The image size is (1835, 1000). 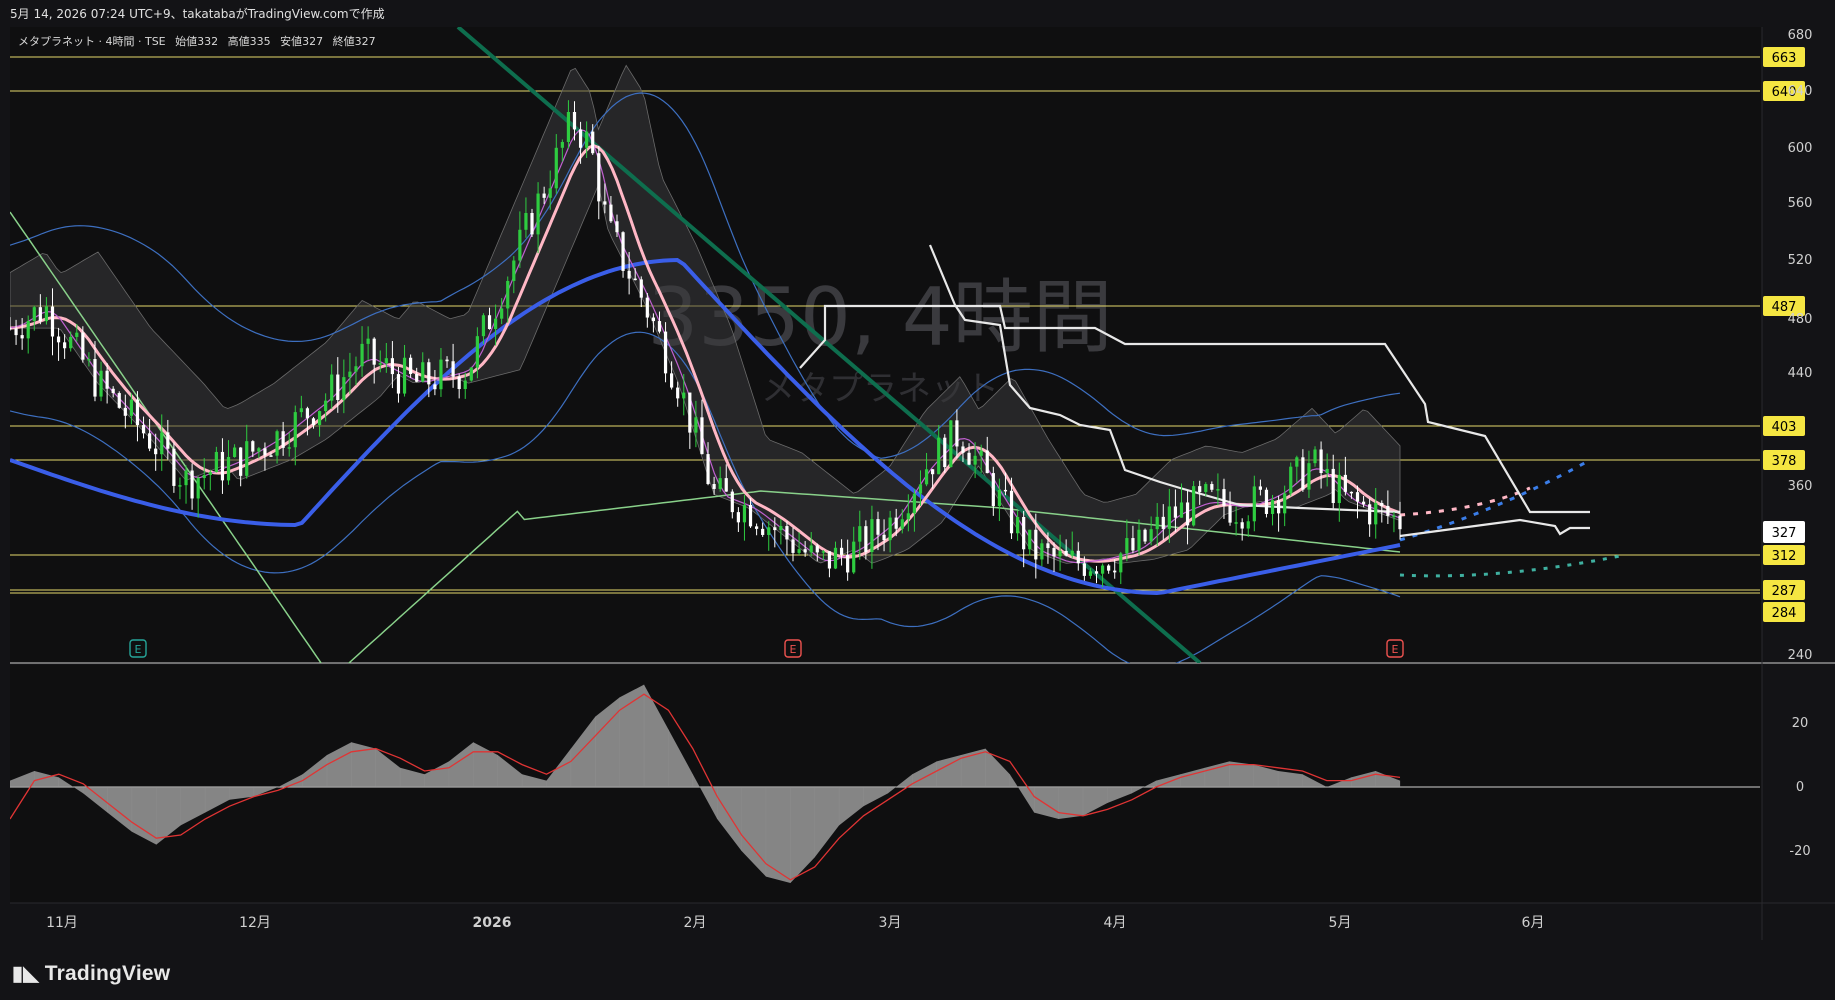 I want to click on tradingview-logo: ▮◣ TradingView, so click(x=91, y=973).